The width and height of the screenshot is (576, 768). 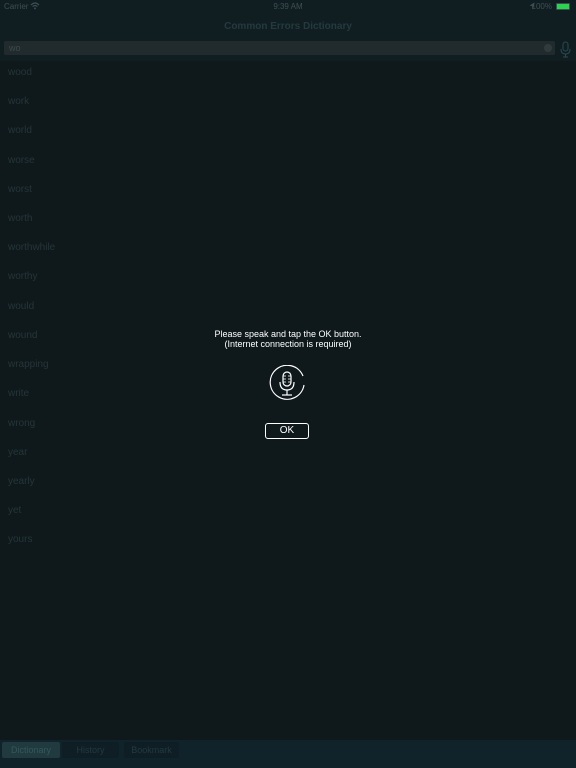 What do you see at coordinates (21, 309) in the screenshot?
I see `list-item: would` at bounding box center [21, 309].